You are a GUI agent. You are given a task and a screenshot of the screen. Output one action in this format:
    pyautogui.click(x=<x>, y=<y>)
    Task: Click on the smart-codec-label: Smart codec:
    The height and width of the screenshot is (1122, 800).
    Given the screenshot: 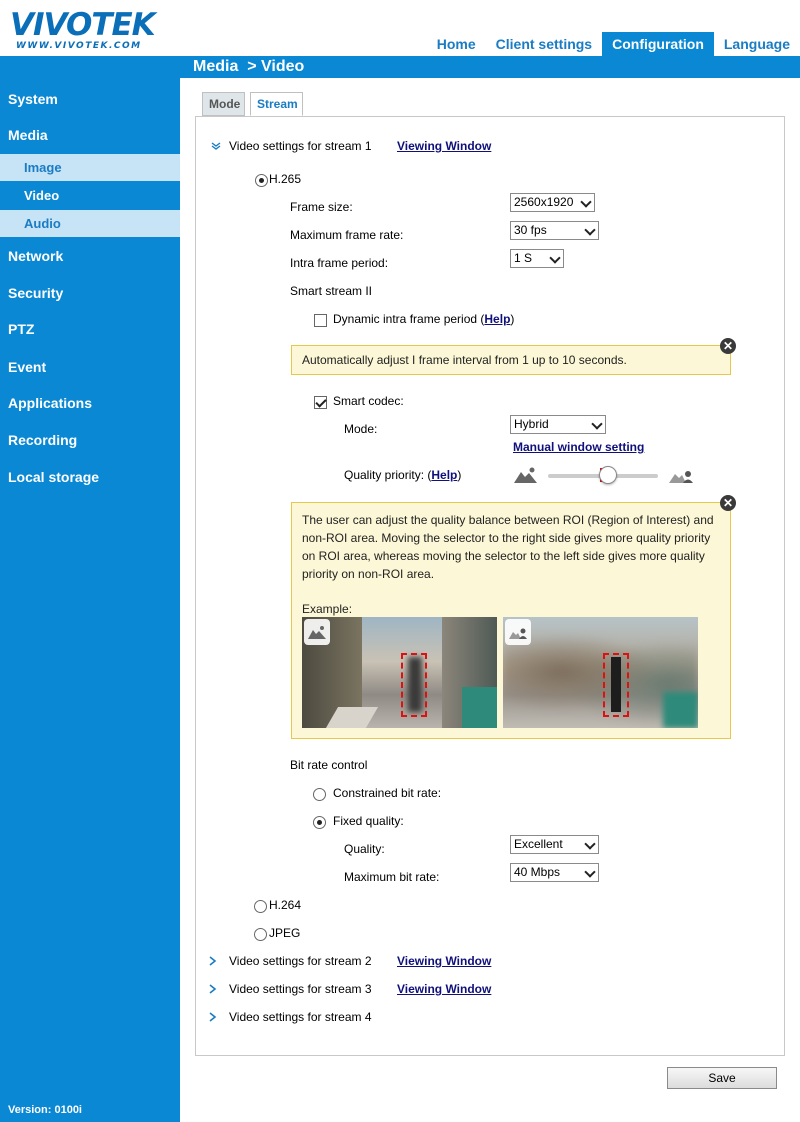 What is the action you would take?
    pyautogui.click(x=368, y=401)
    